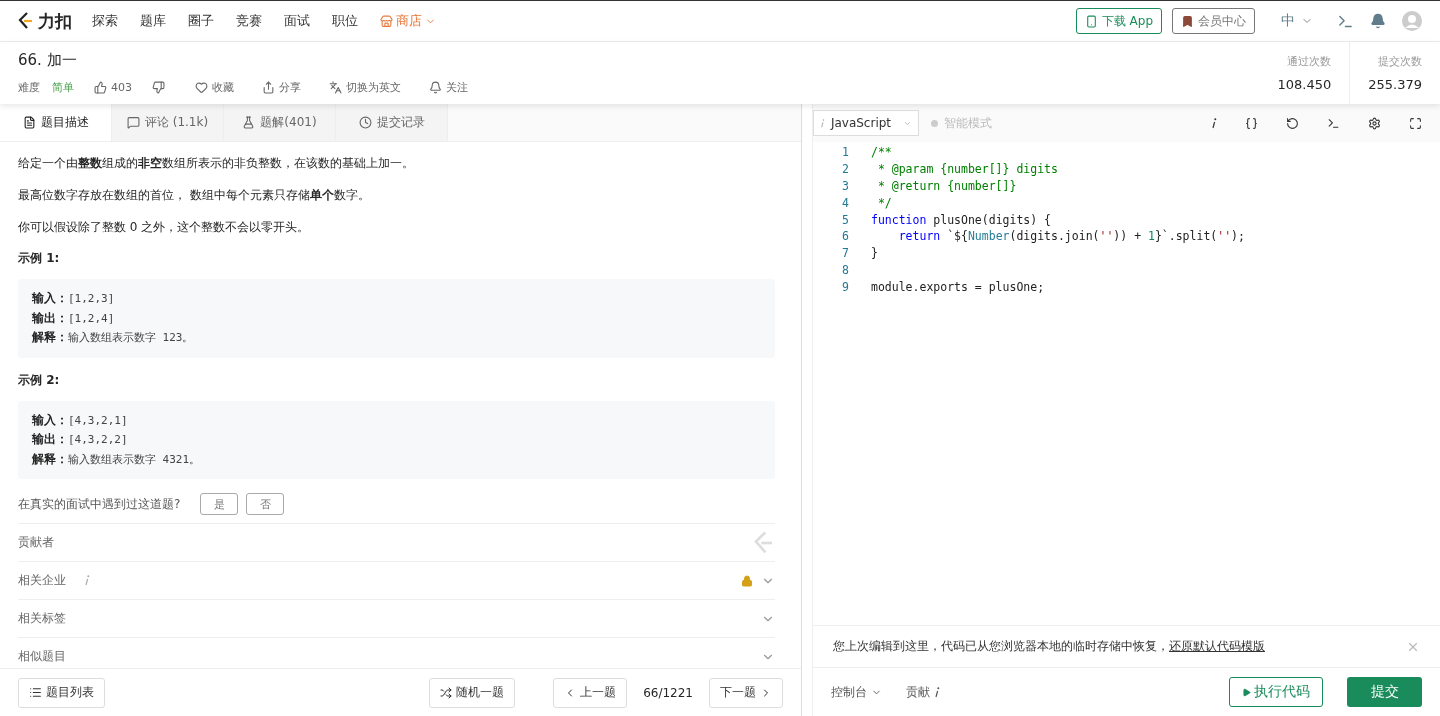 The image size is (1440, 716). What do you see at coordinates (1395, 84) in the screenshot?
I see `stat-value: 255.379` at bounding box center [1395, 84].